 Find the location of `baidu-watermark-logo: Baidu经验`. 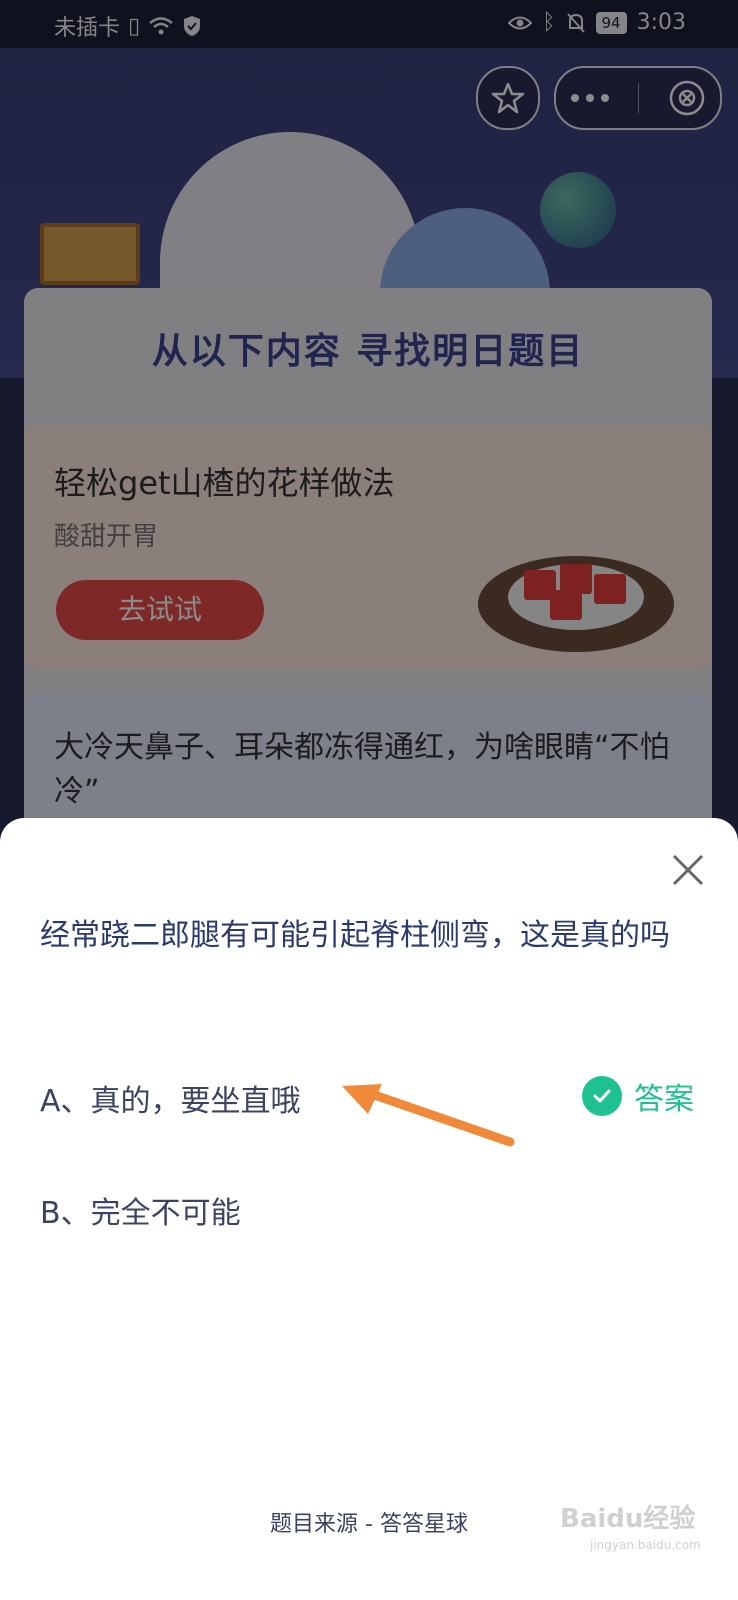

baidu-watermark-logo: Baidu经验 is located at coordinates (628, 1519).